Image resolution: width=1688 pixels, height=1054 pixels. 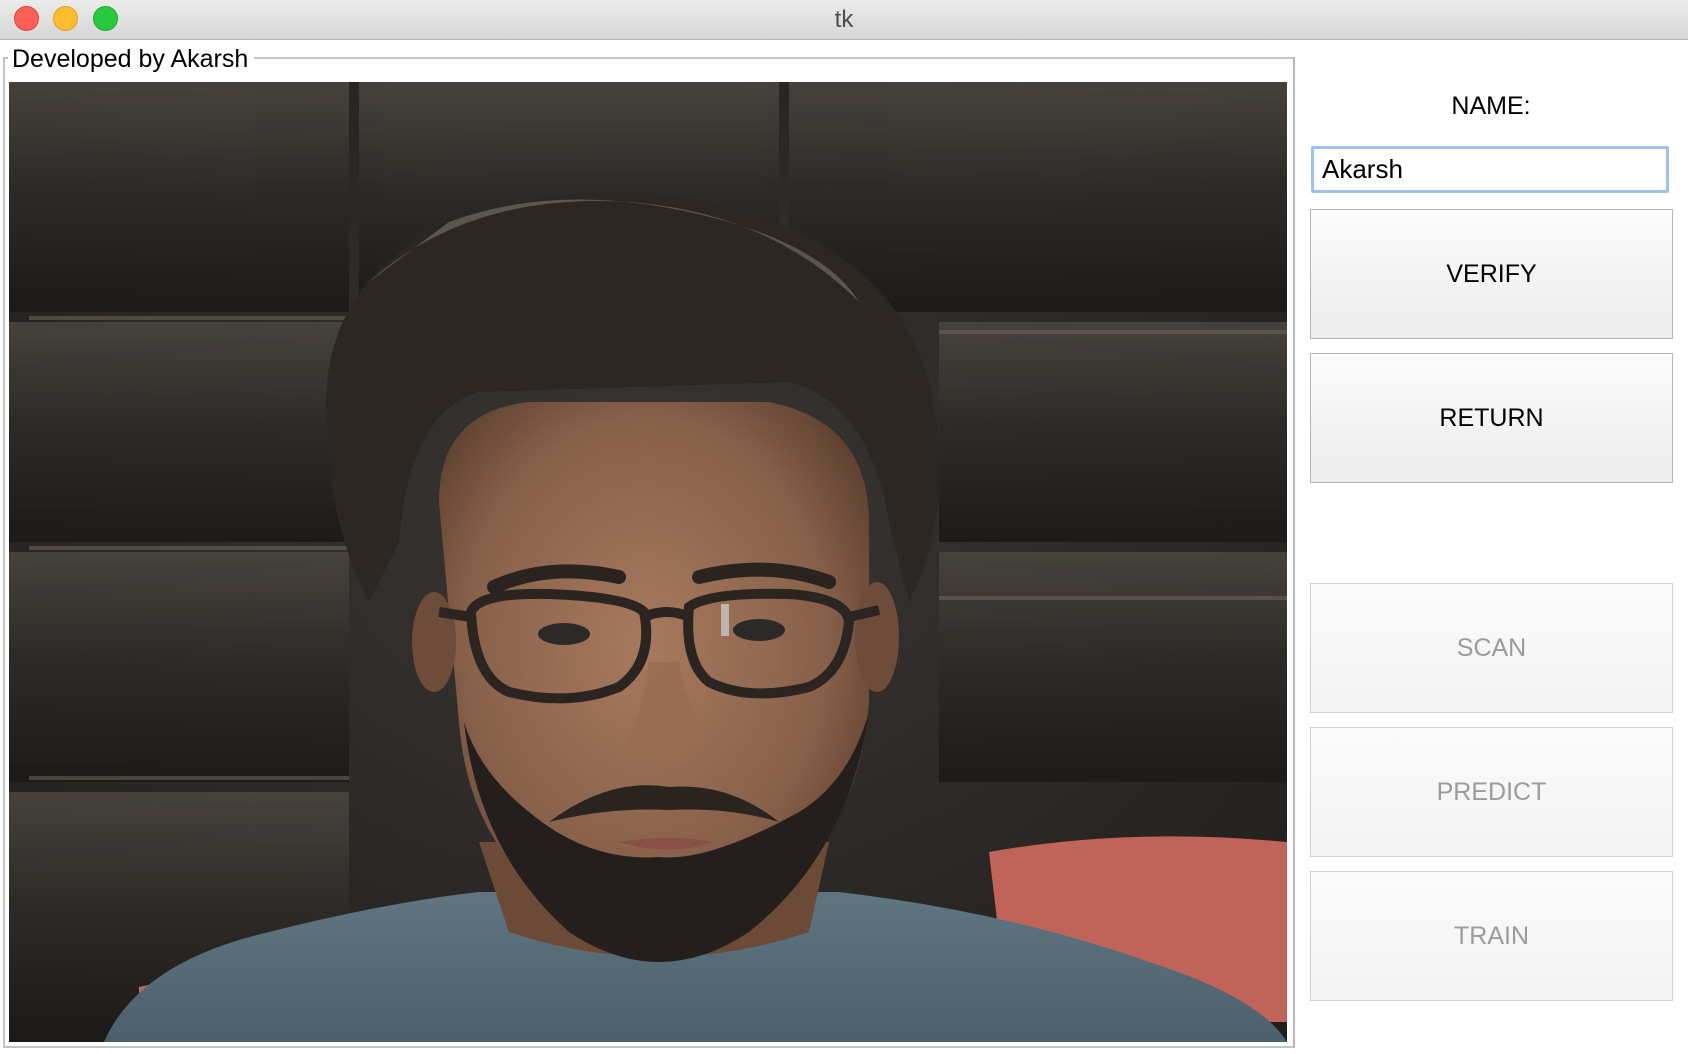 What do you see at coordinates (1491, 418) in the screenshot?
I see `return-button: RETURN` at bounding box center [1491, 418].